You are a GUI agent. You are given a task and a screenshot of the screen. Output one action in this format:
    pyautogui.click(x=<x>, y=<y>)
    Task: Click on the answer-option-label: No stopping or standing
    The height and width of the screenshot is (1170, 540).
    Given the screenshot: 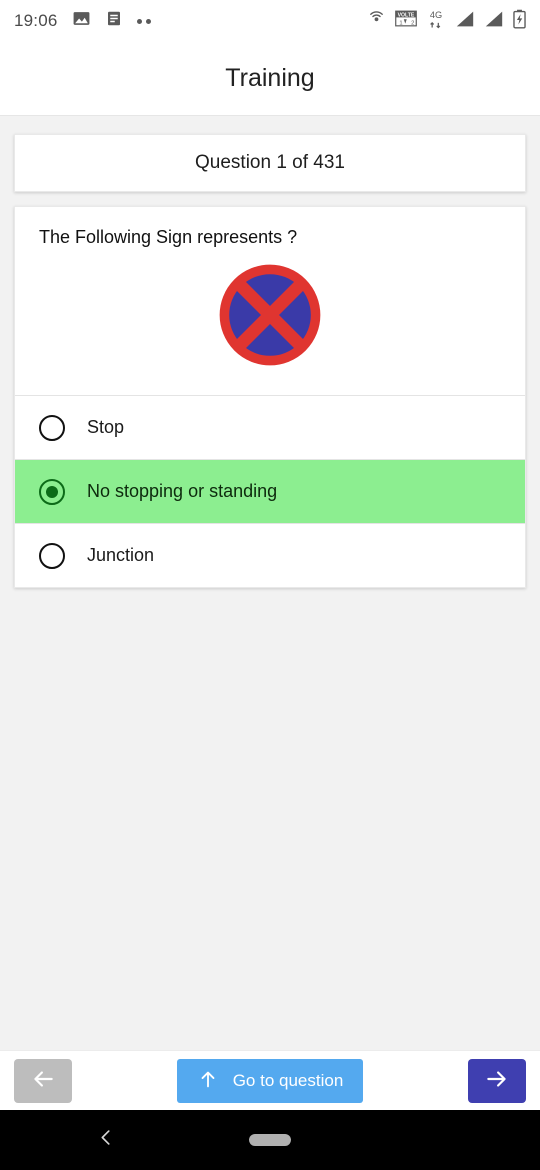 What is the action you would take?
    pyautogui.click(x=182, y=491)
    